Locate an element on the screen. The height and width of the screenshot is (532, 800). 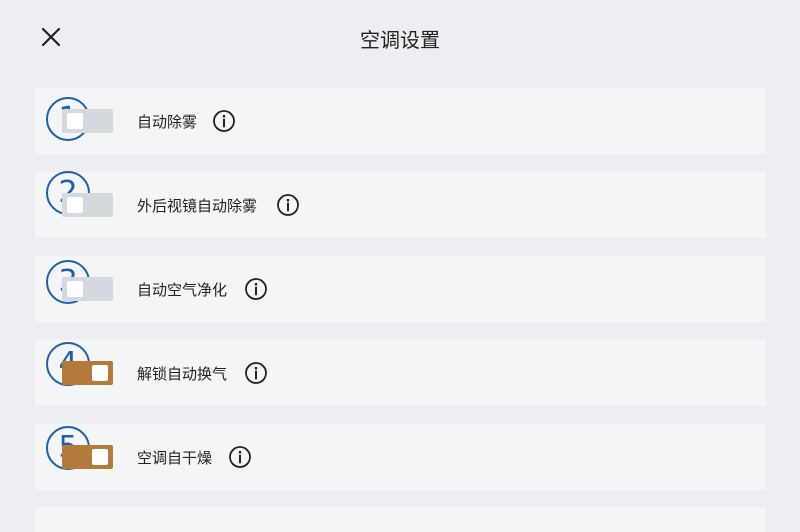
setting-row-mirror-defog: 2 外后视镜自动除雾 is located at coordinates (400, 204).